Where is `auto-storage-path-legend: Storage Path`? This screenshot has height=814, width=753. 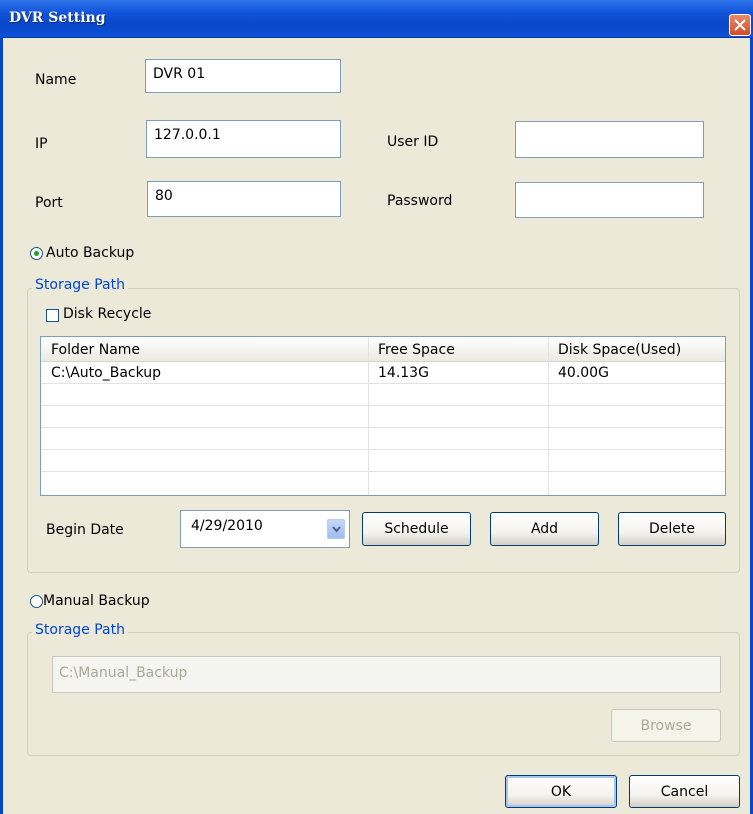 auto-storage-path-legend: Storage Path is located at coordinates (80, 285).